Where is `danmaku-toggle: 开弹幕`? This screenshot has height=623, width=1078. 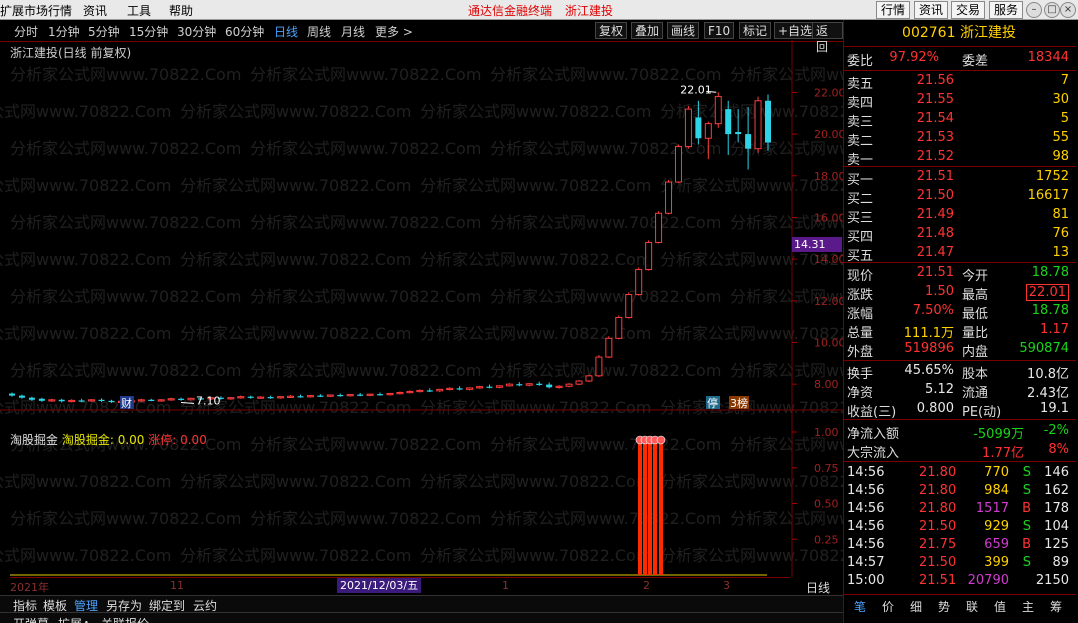
danmaku-toggle: 开弹幕 is located at coordinates (31, 619).